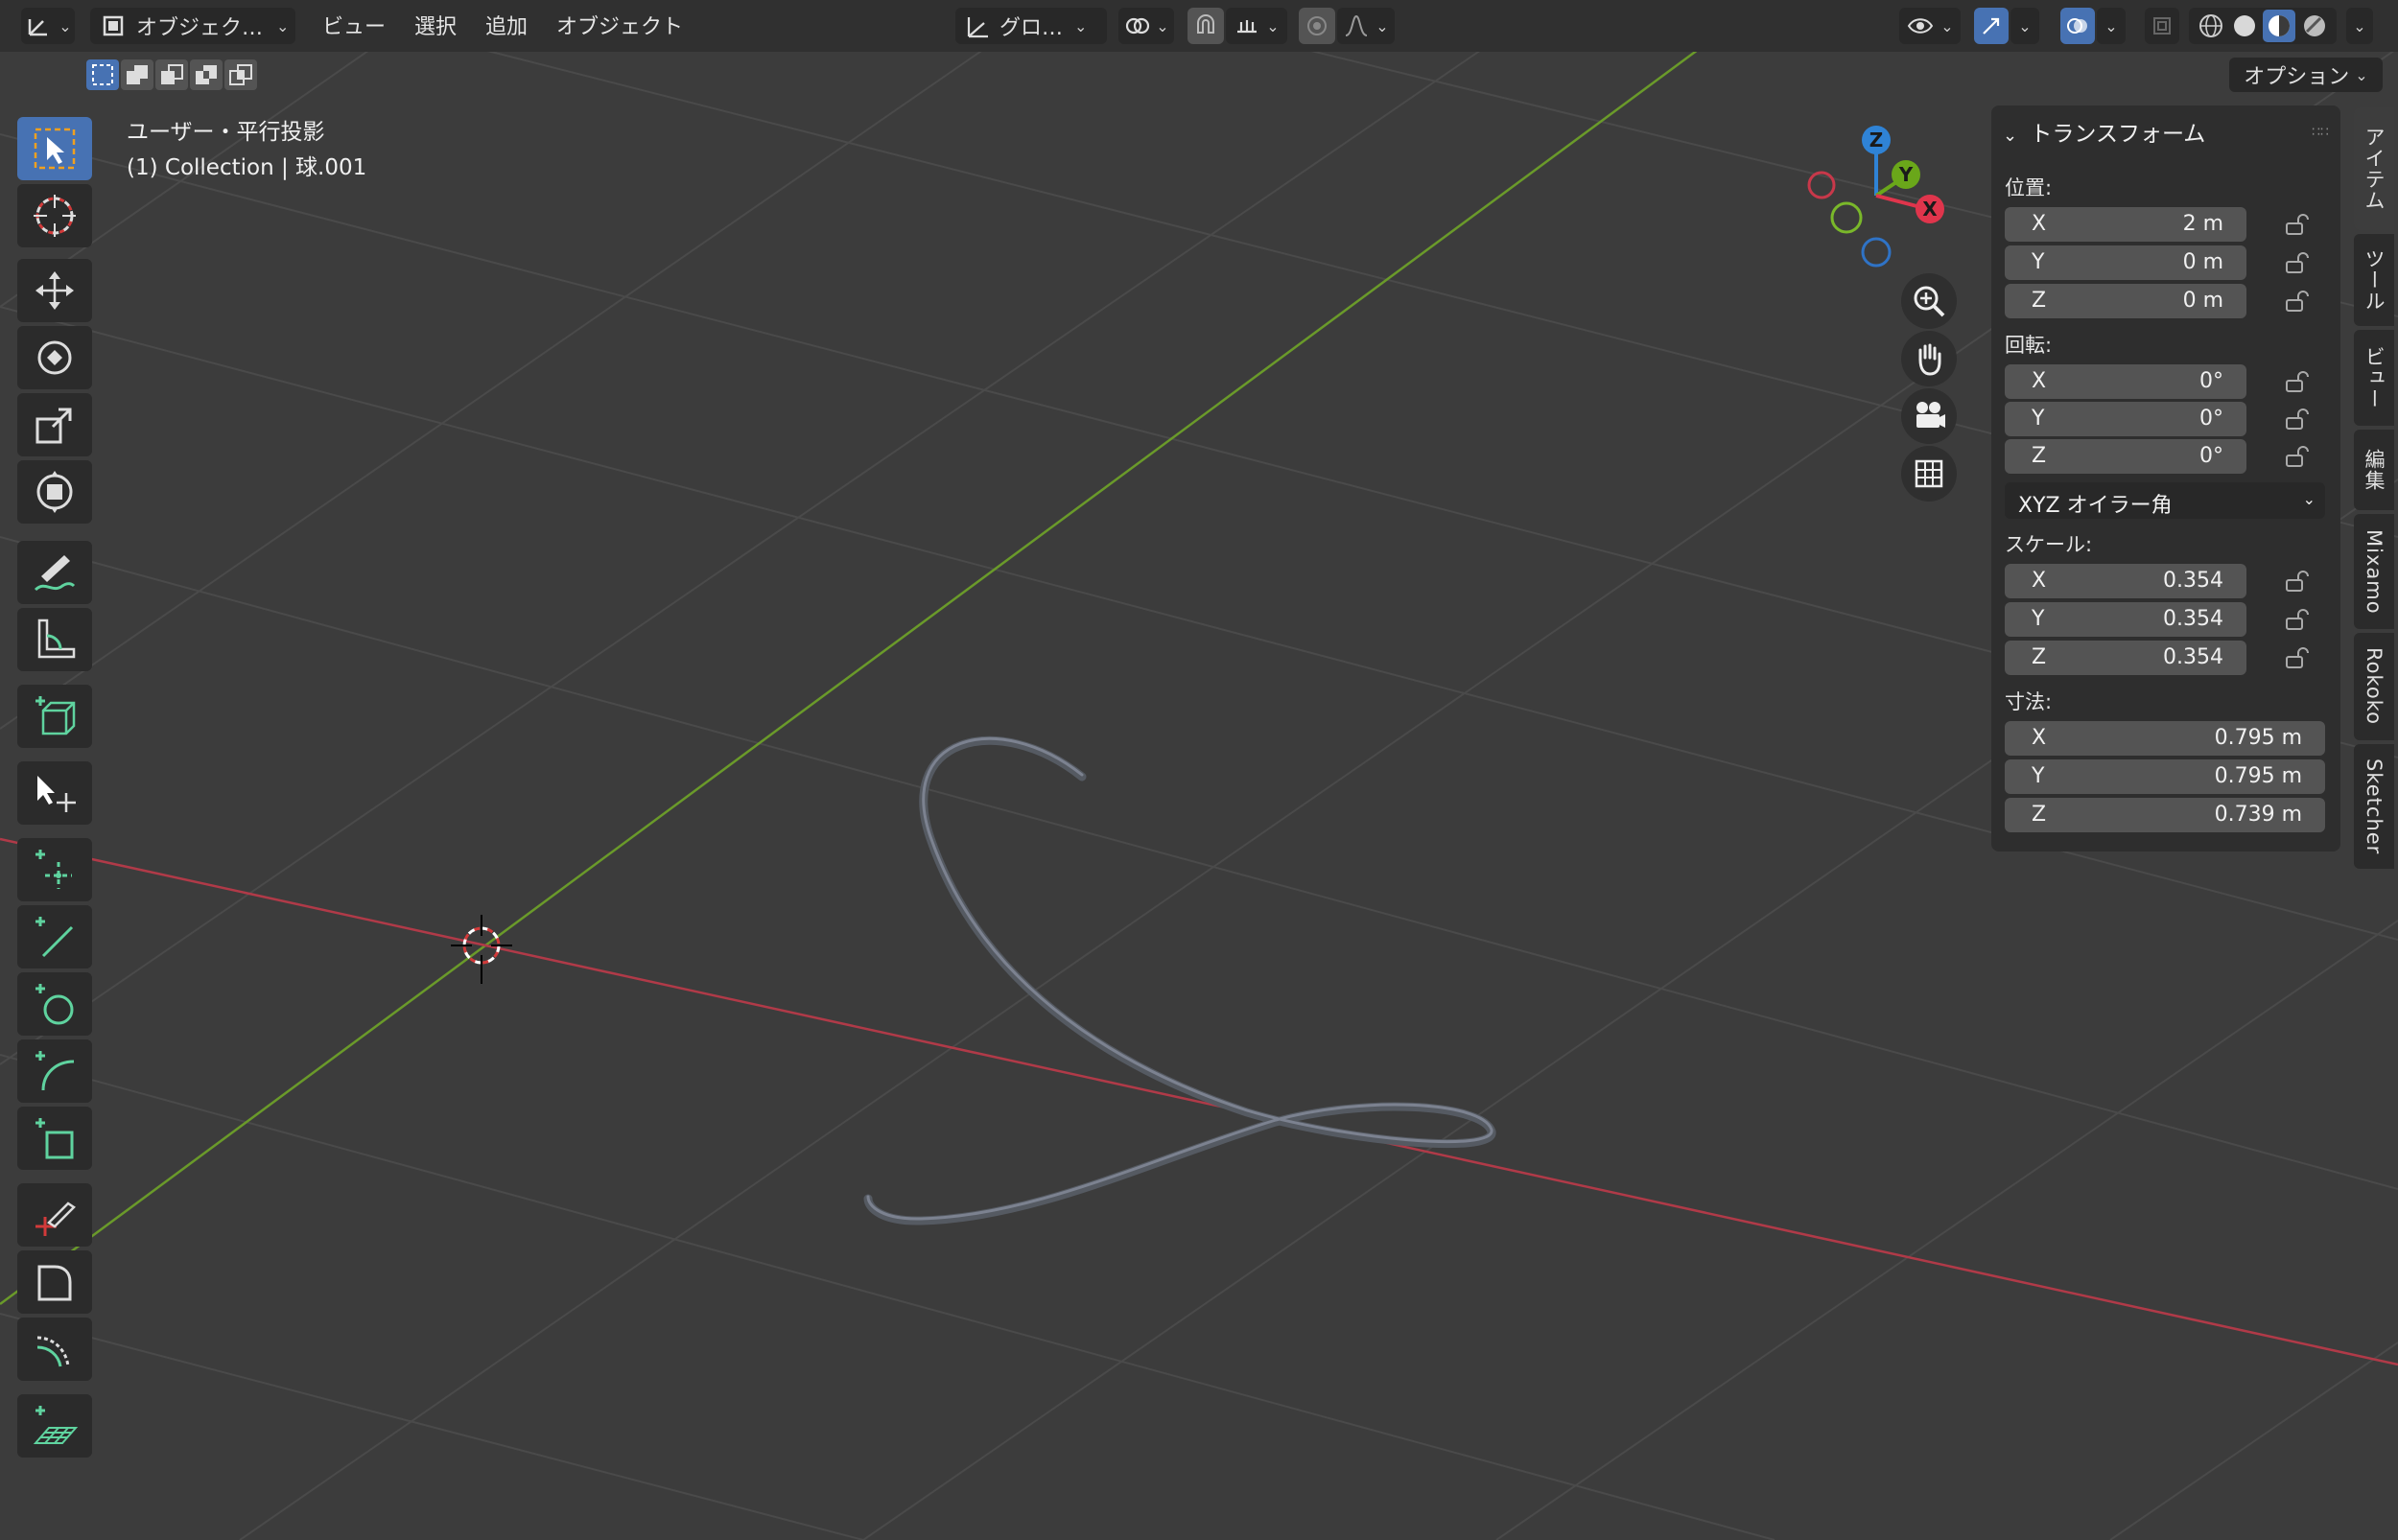 This screenshot has width=2398, height=1540. I want to click on scale-y-field: Y 0.354, so click(2125, 619).